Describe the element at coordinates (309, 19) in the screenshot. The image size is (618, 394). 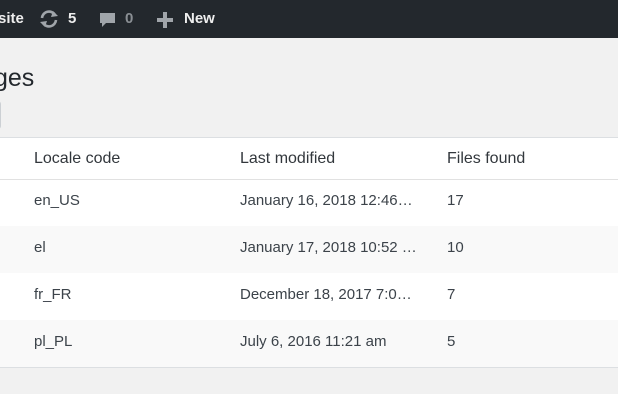
I see `admin-bar: site 5 0 New` at that location.